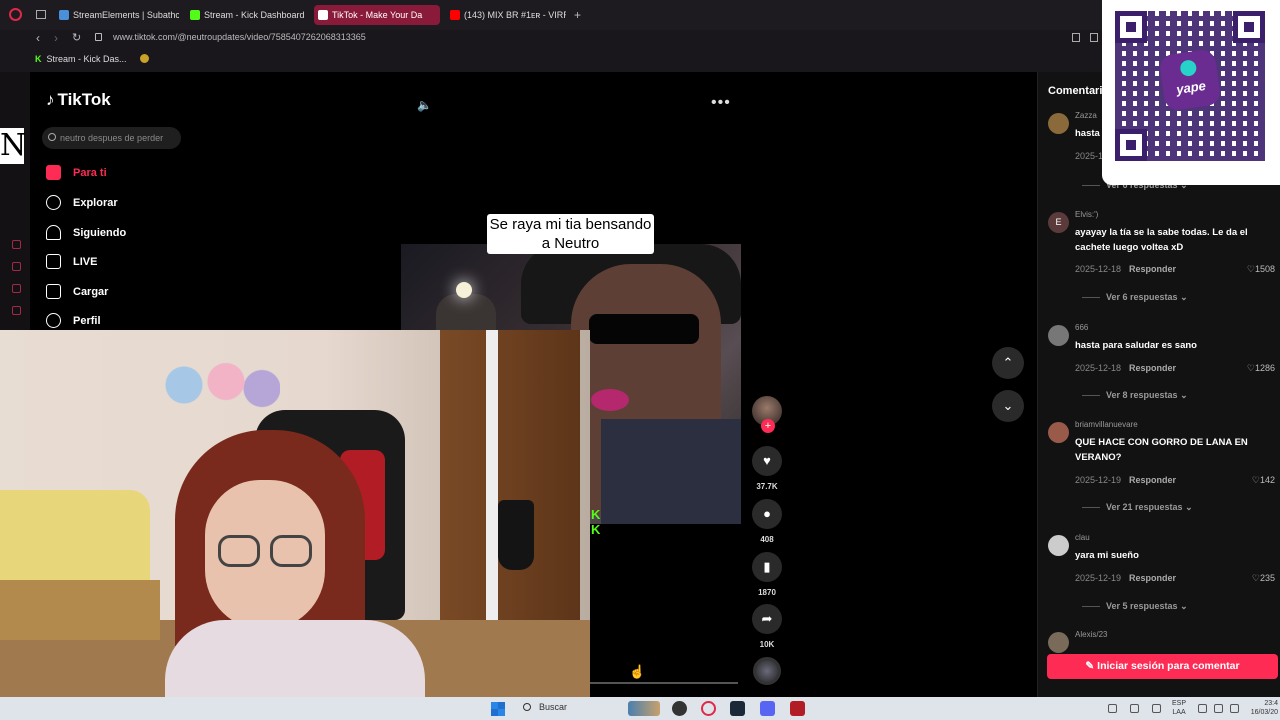  Describe the element at coordinates (90, 173) in the screenshot. I see `nav-label: Para ti` at that location.